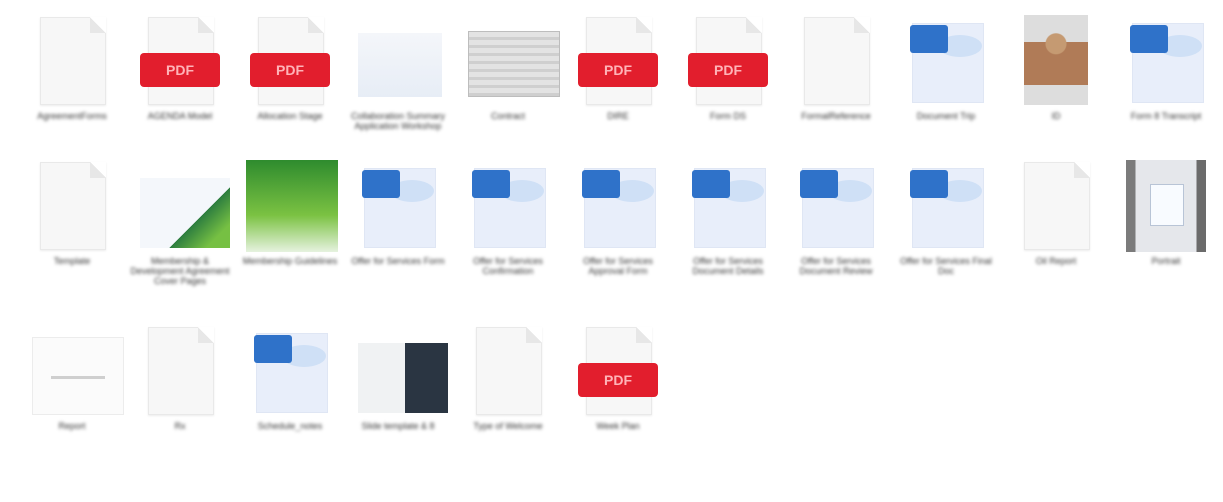  Describe the element at coordinates (618, 266) in the screenshot. I see `file-label: Offer for Services Approval Form` at that location.